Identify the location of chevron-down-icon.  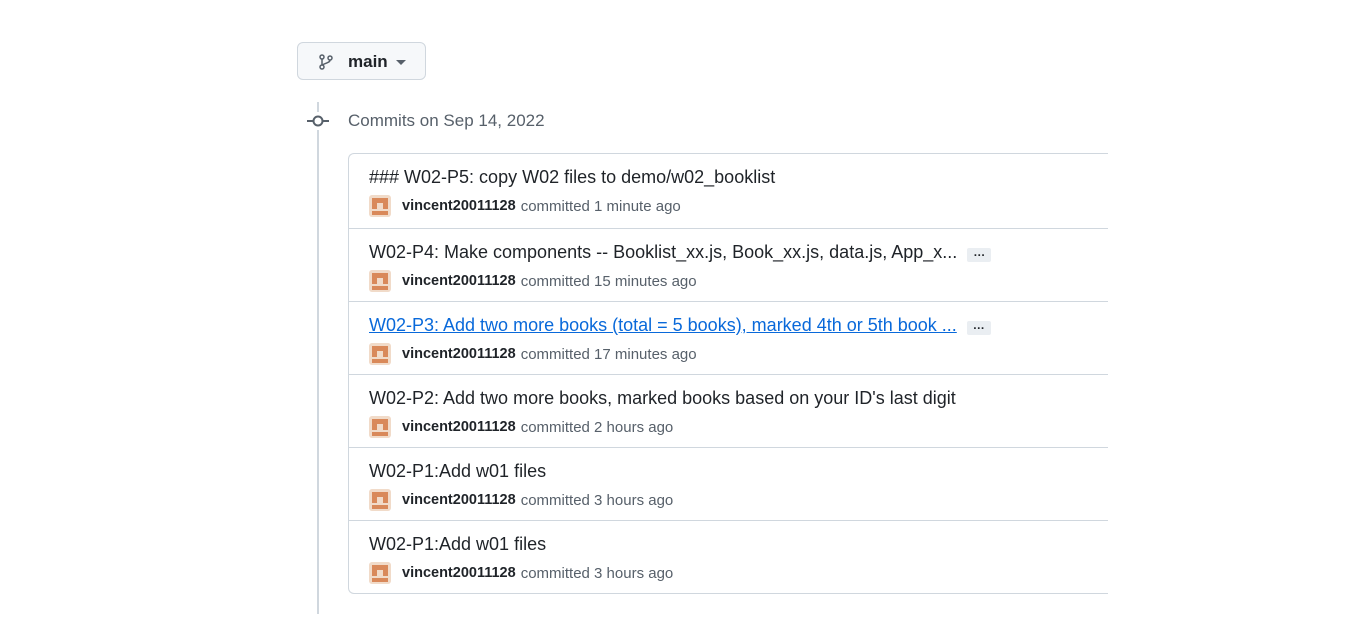
(401, 62).